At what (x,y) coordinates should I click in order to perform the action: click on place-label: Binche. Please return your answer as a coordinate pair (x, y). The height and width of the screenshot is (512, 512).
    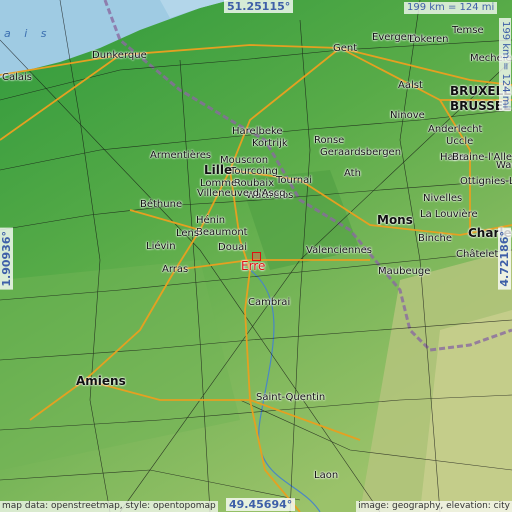
    Looking at the image, I should click on (435, 238).